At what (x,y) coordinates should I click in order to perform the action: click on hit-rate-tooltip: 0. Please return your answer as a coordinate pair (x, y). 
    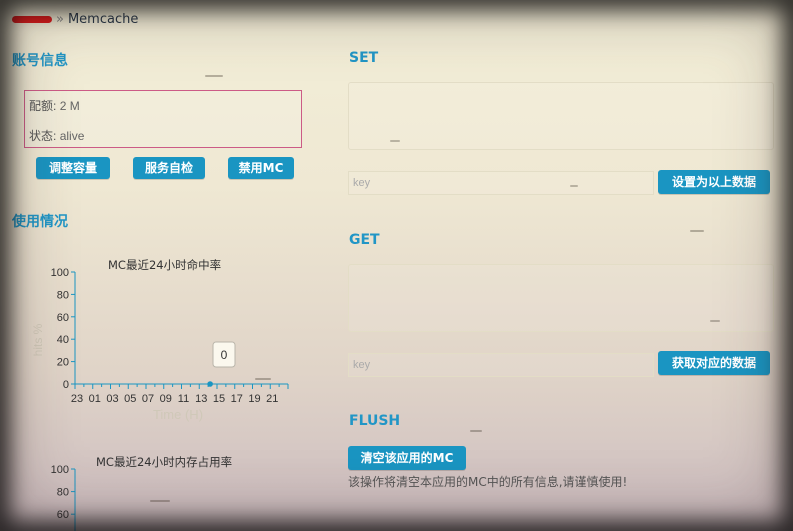
    Looking at the image, I should click on (224, 354).